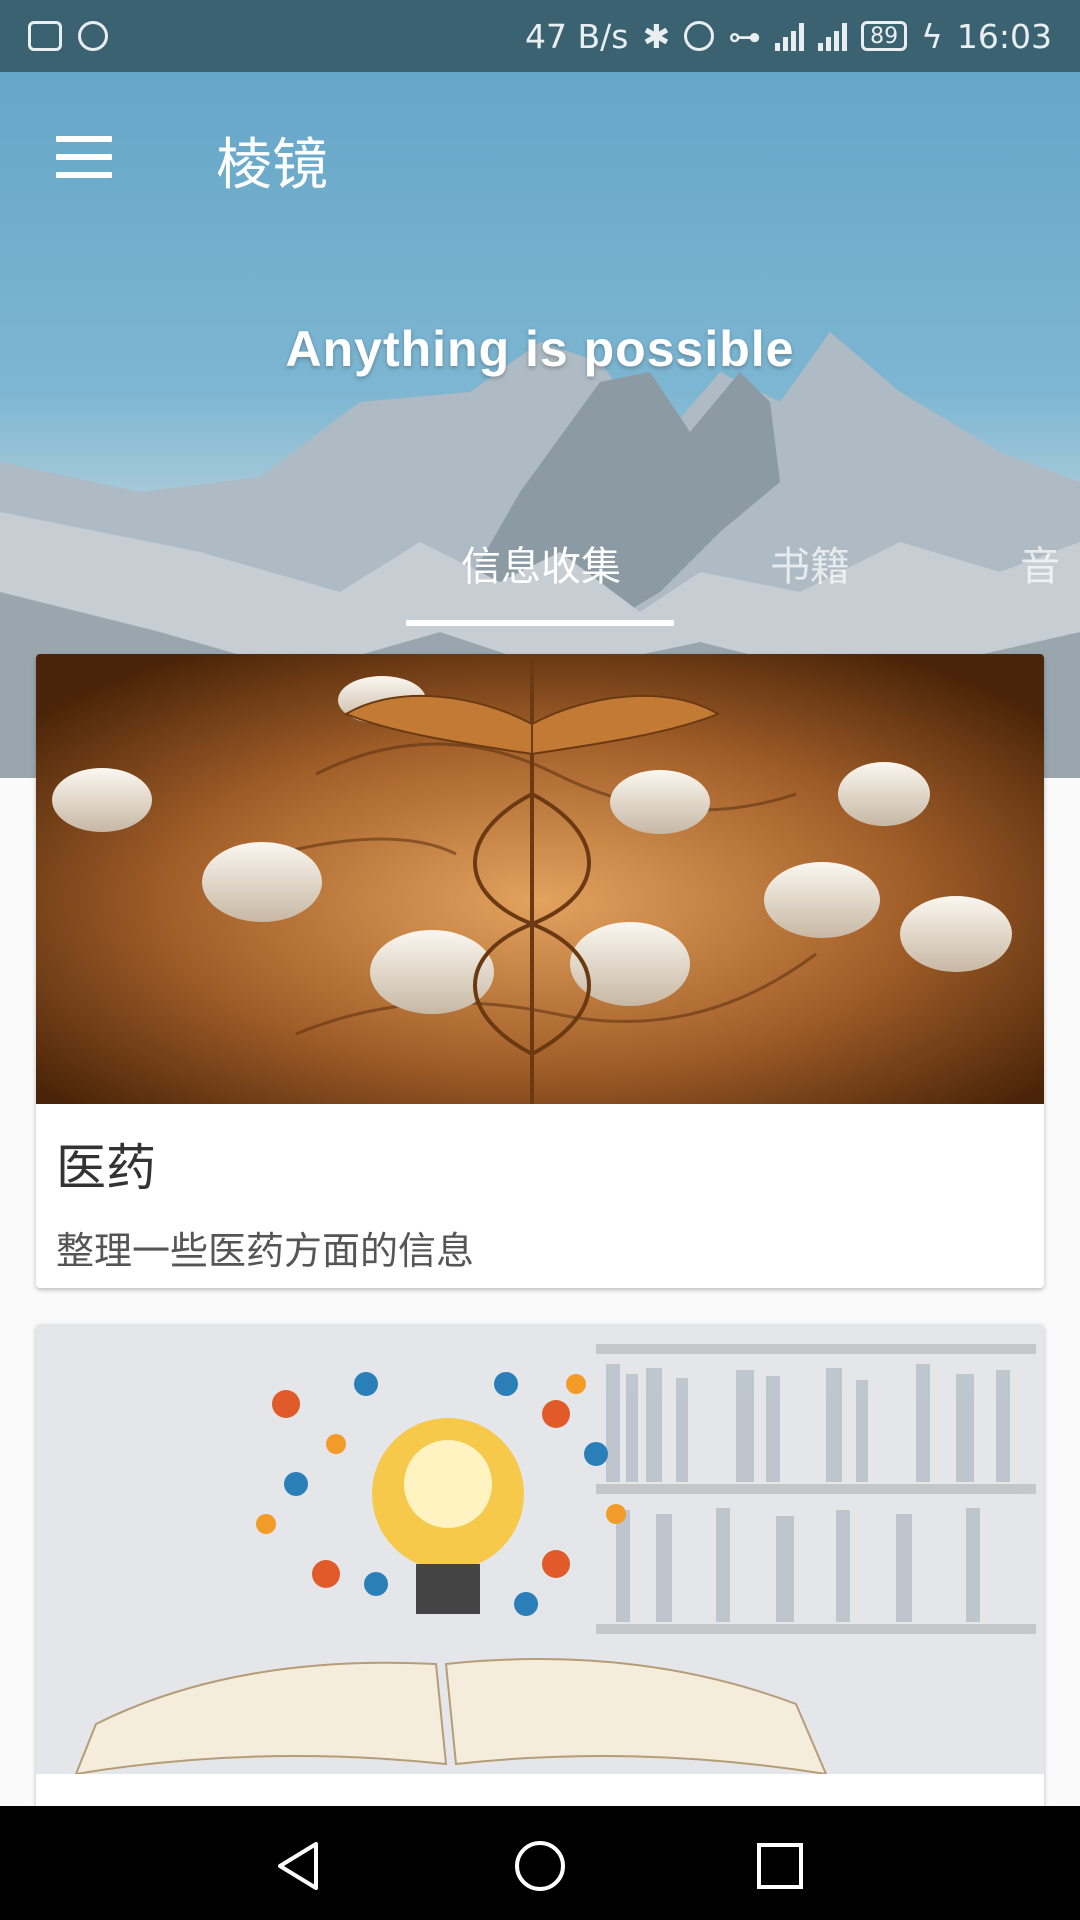  Describe the element at coordinates (884, 36) in the screenshot. I see `battery-icon: 89` at that location.